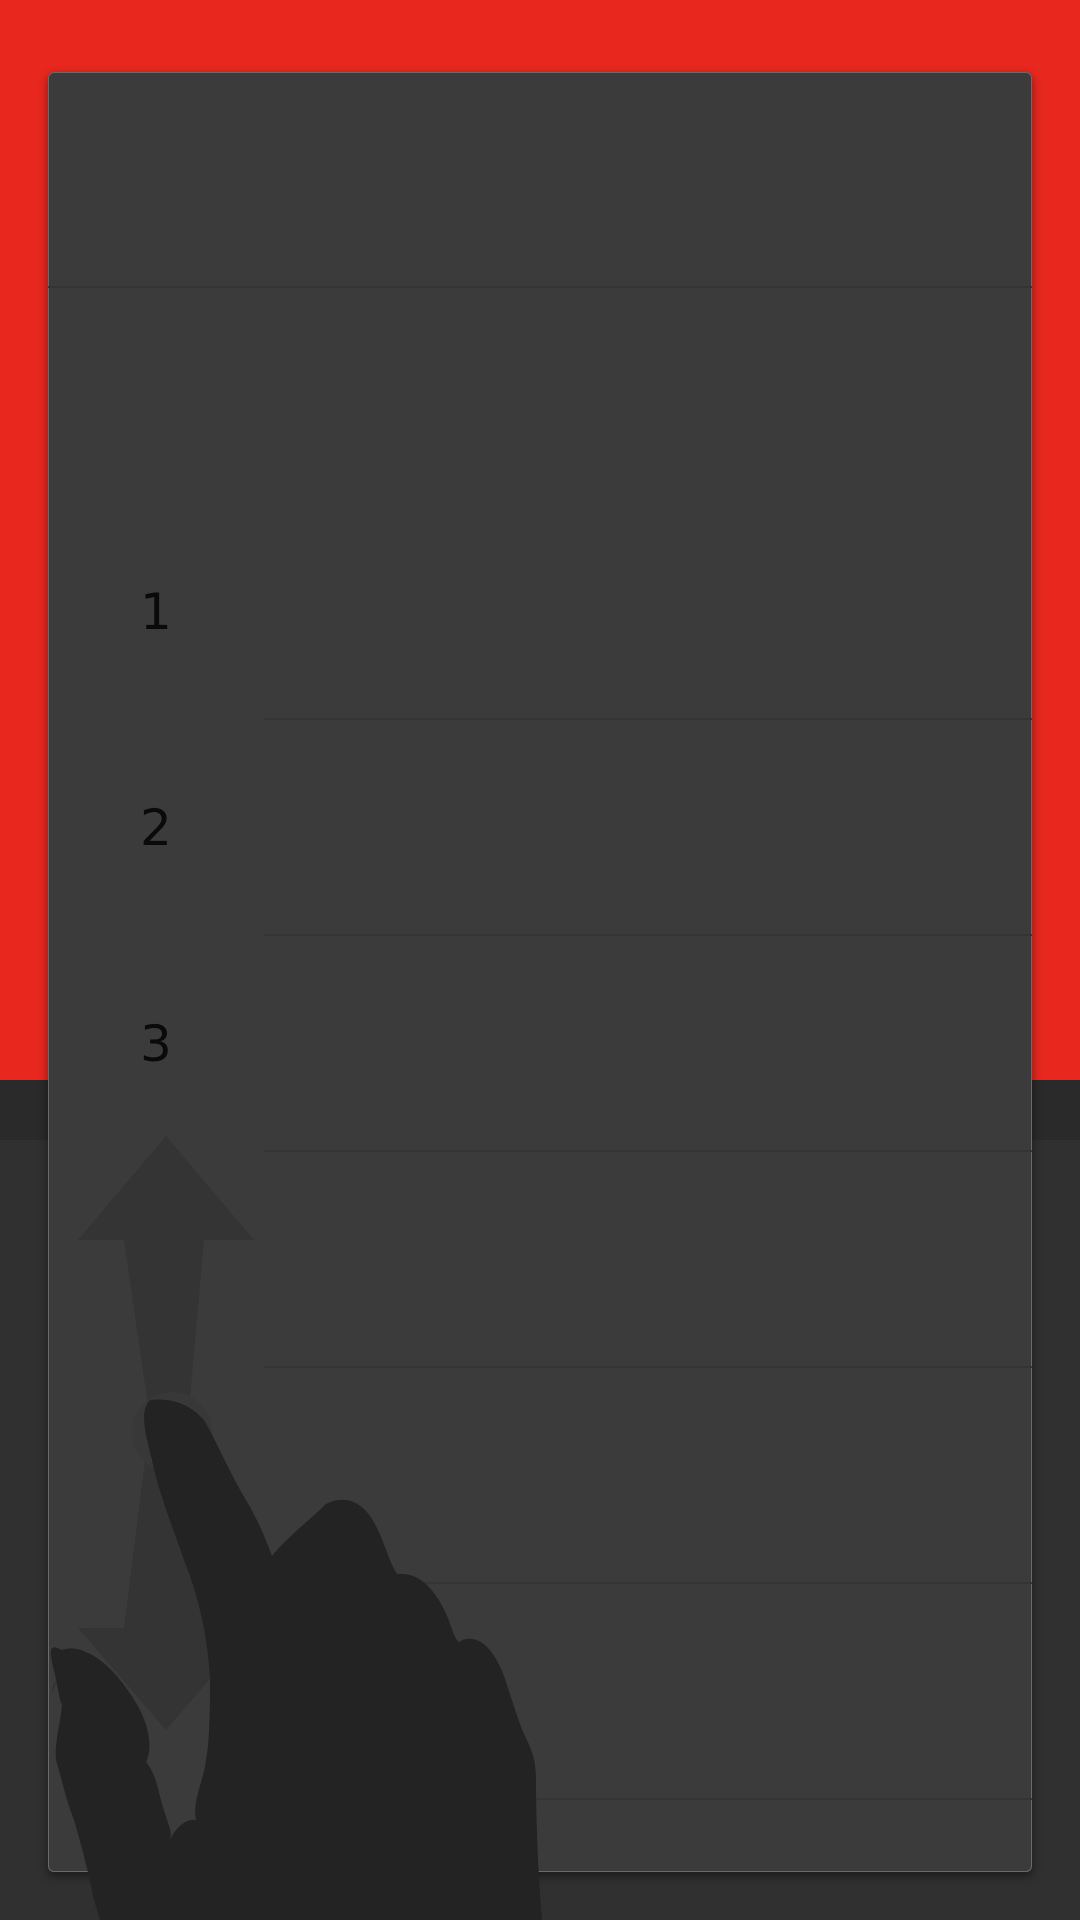 The height and width of the screenshot is (1920, 1080). What do you see at coordinates (540, 1692) in the screenshot?
I see `list-item-6: 6` at bounding box center [540, 1692].